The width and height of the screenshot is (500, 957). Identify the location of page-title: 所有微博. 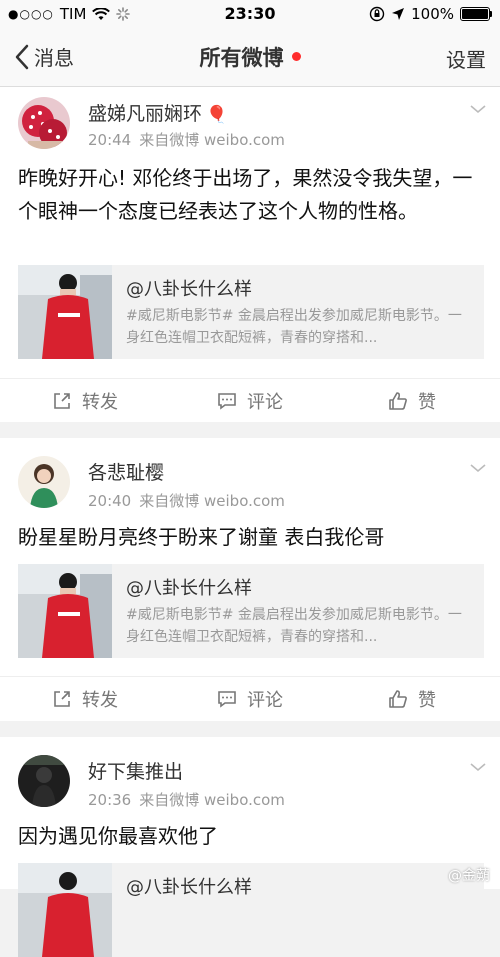
(250, 57).